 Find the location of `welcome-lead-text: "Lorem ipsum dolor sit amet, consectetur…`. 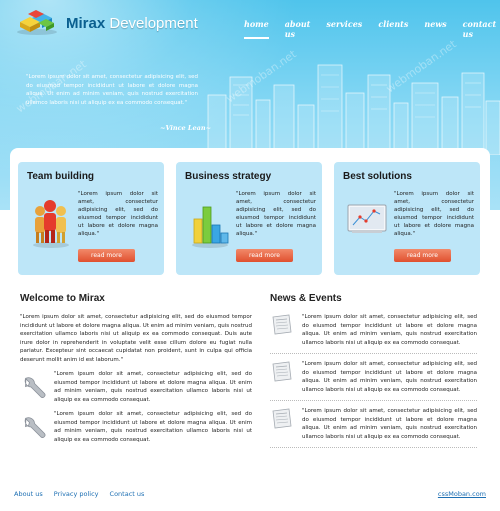

welcome-lead-text: "Lorem ipsum dolor sit amet, consectetur… is located at coordinates (136, 338).